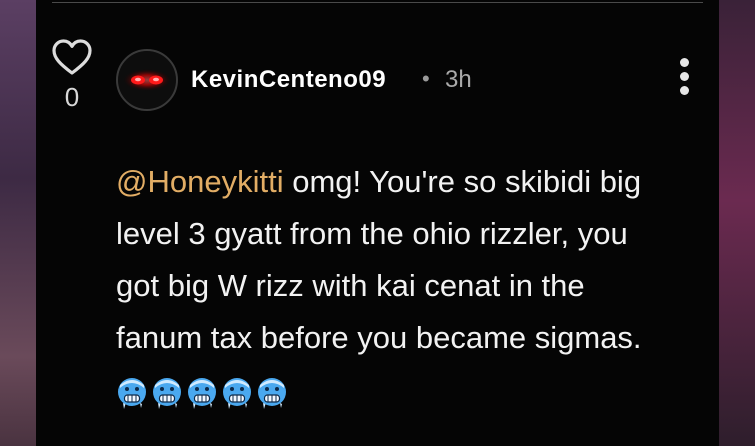  What do you see at coordinates (72, 58) in the screenshot?
I see `heart-icon` at bounding box center [72, 58].